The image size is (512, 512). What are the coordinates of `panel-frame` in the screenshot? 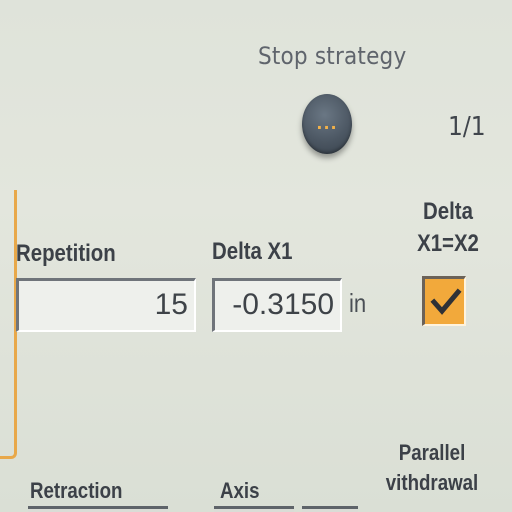 It's located at (8, 324).